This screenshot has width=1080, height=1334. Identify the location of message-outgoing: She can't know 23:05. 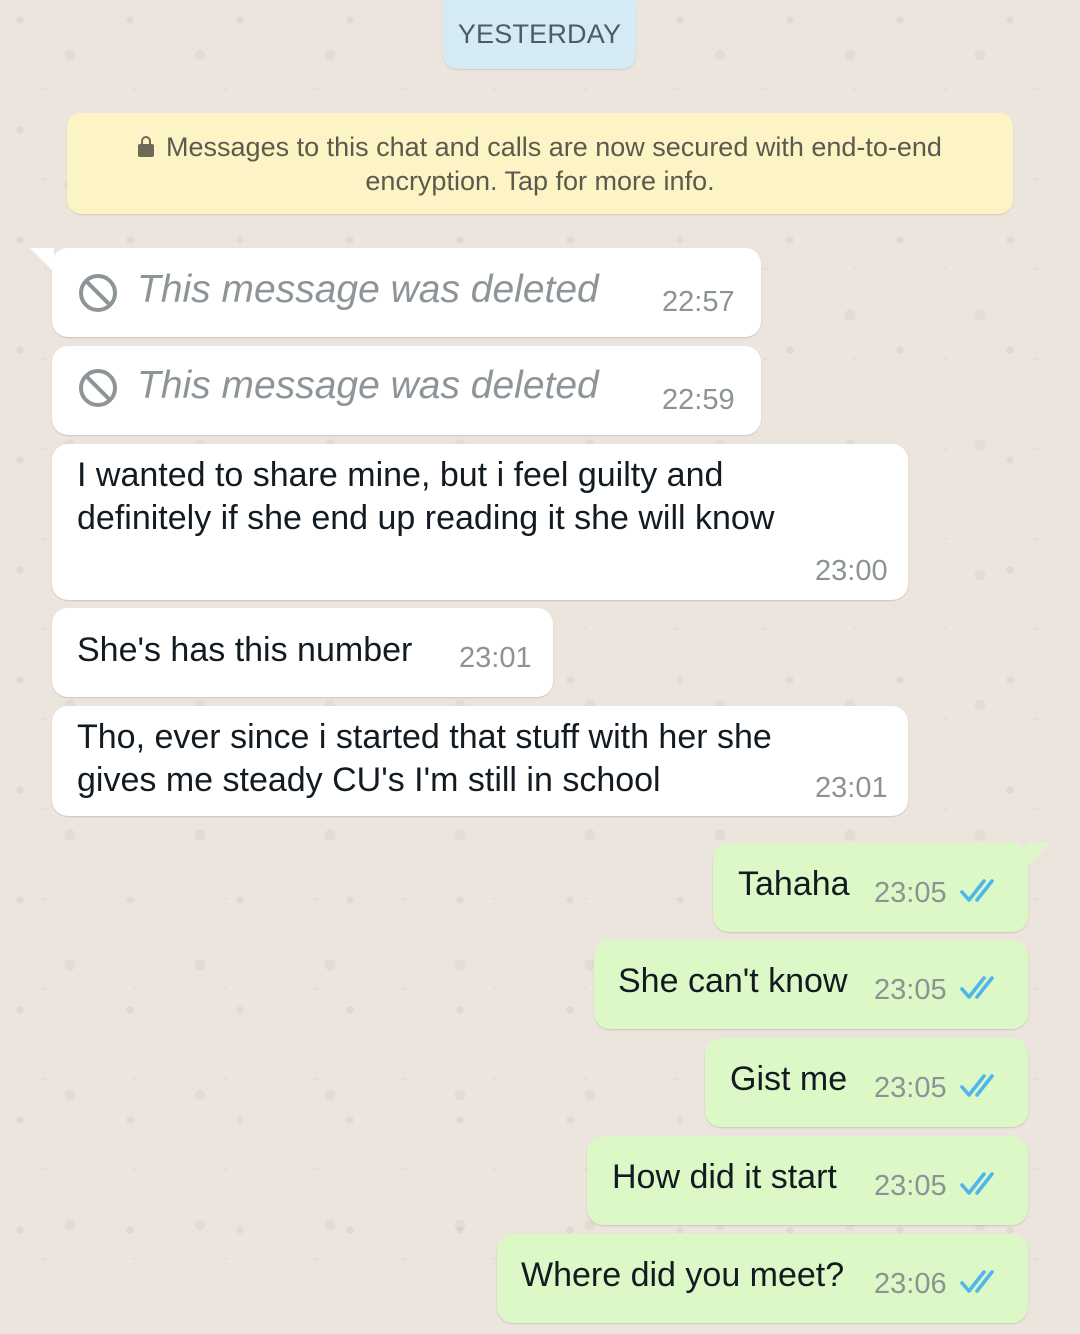
(811, 984).